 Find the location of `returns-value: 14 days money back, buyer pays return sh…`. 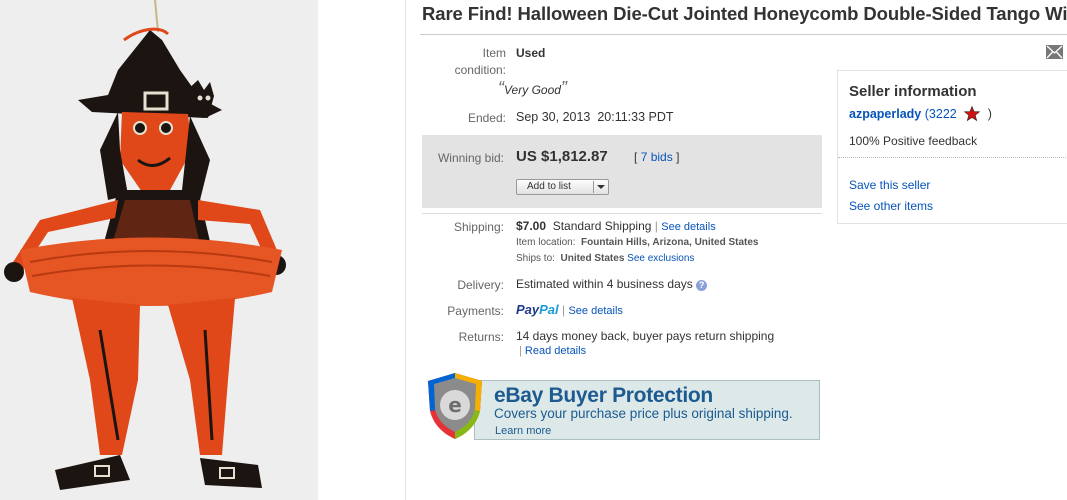

returns-value: 14 days money back, buyer pays return sh… is located at coordinates (645, 336).